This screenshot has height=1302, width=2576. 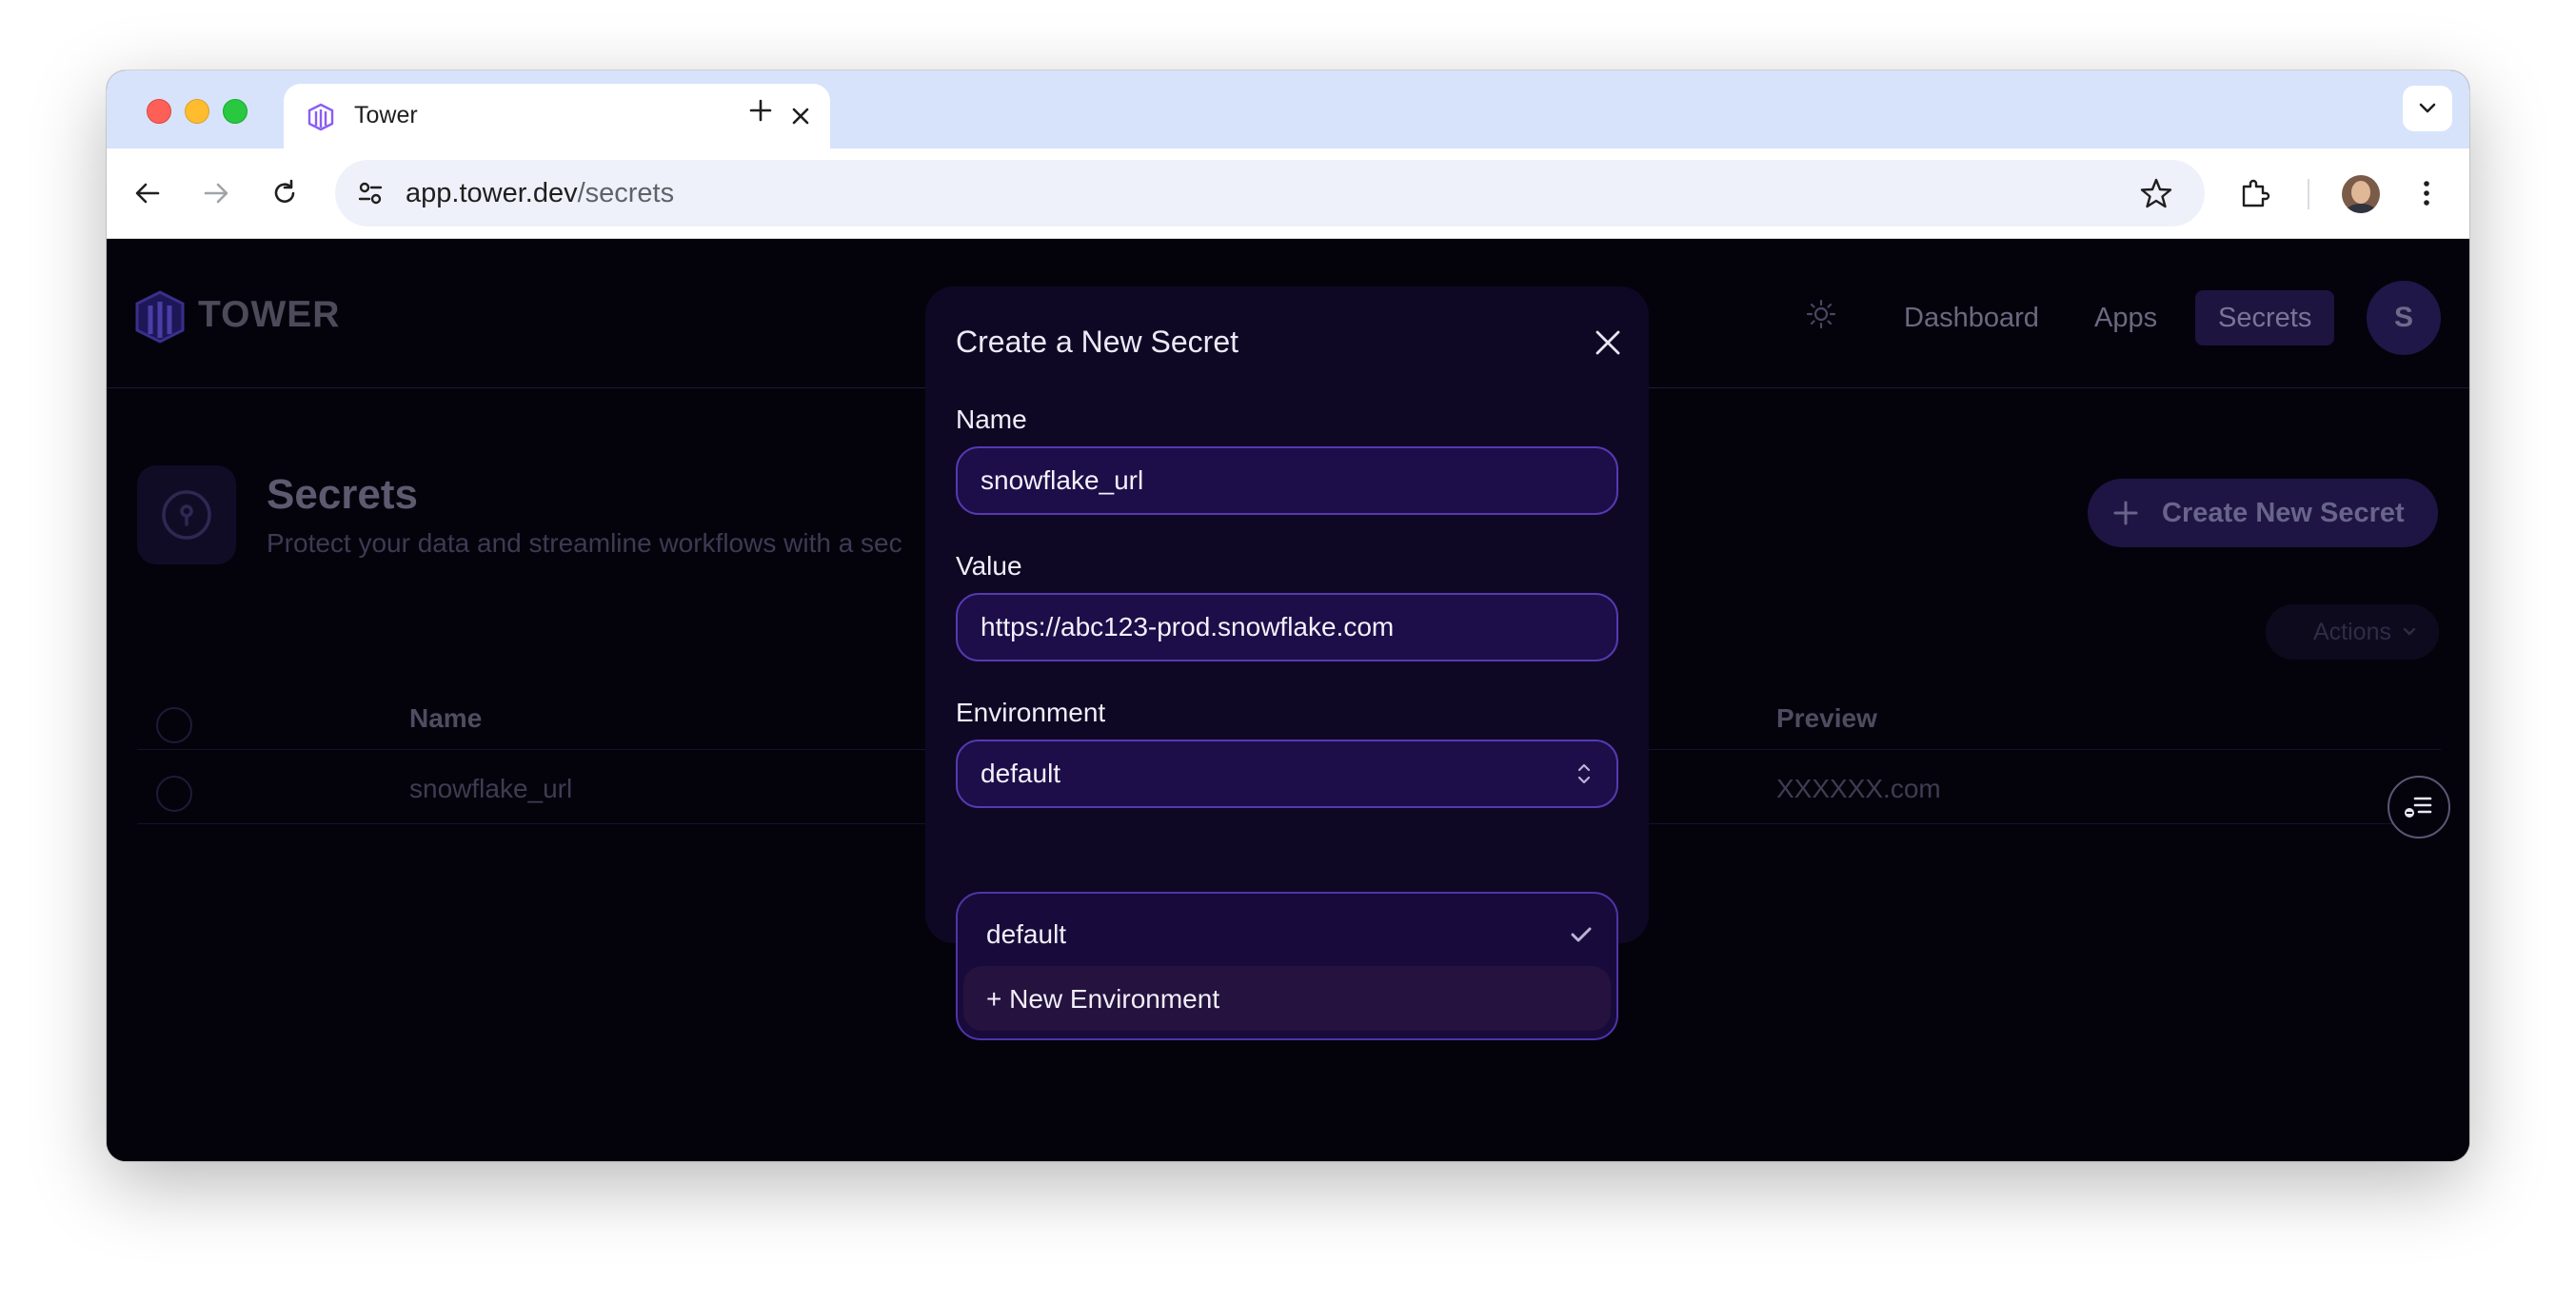 I want to click on filter-list-icon, so click(x=2418, y=807).